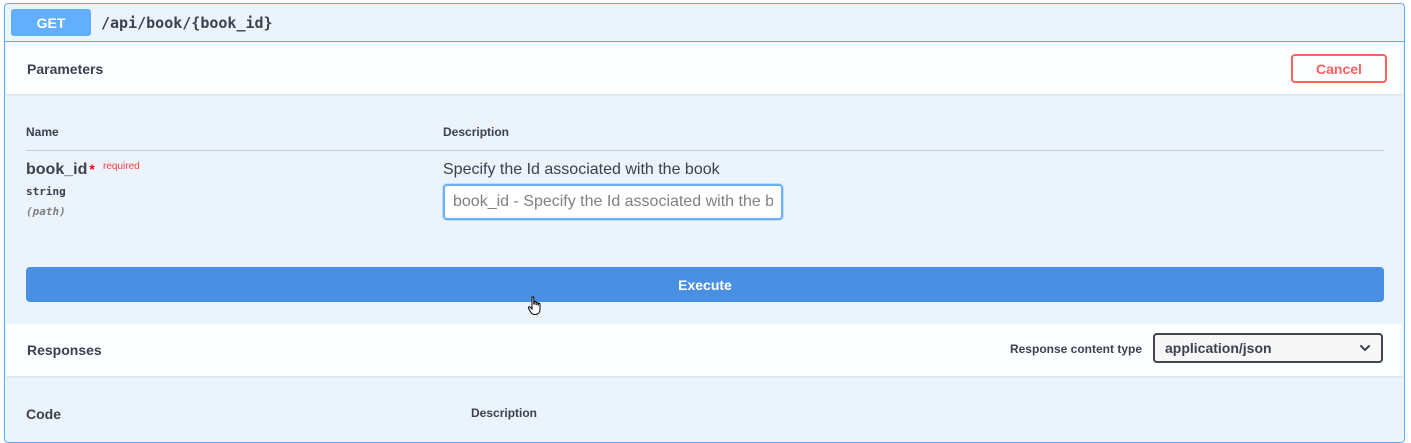  Describe the element at coordinates (43, 414) in the screenshot. I see `column-header-code: Code` at that location.